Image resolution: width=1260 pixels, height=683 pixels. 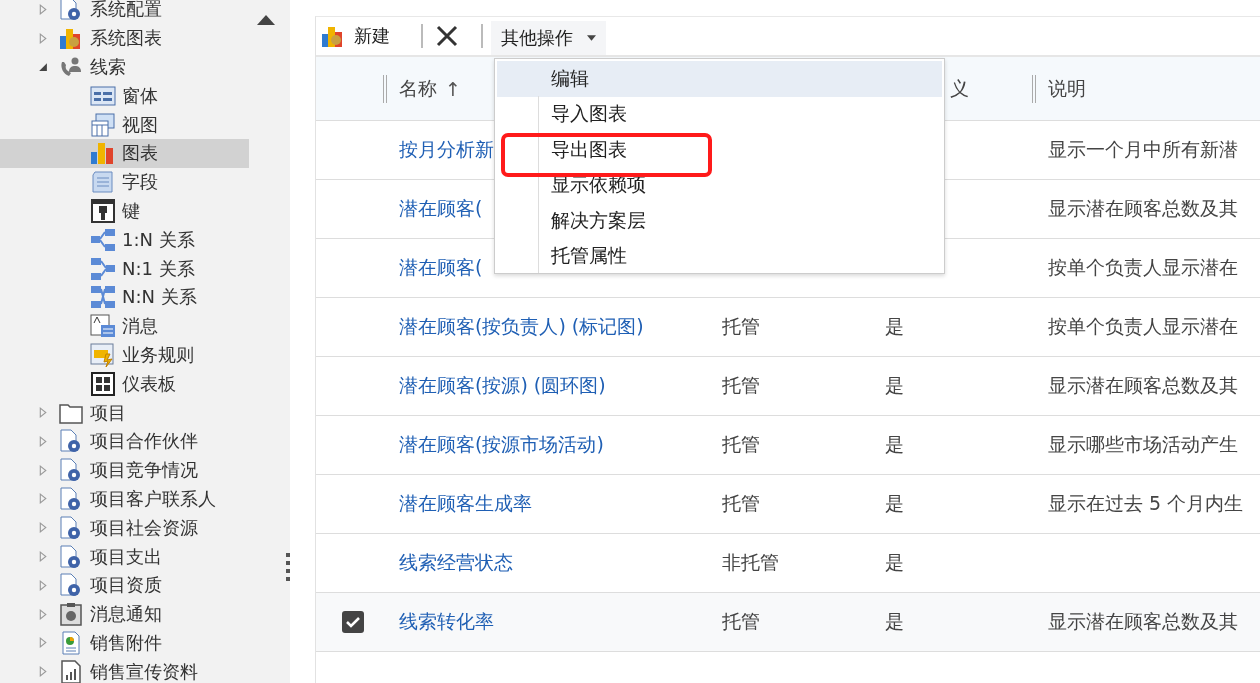 What do you see at coordinates (124, 240) in the screenshot?
I see `tree-item: 1:N 关系` at bounding box center [124, 240].